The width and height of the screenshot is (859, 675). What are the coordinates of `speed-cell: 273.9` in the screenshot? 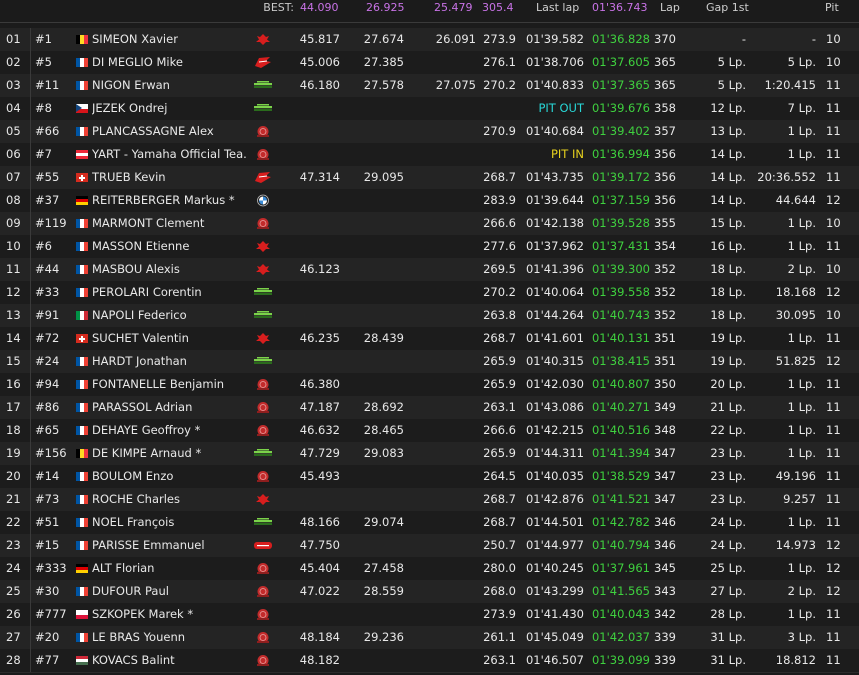 It's located at (499, 39).